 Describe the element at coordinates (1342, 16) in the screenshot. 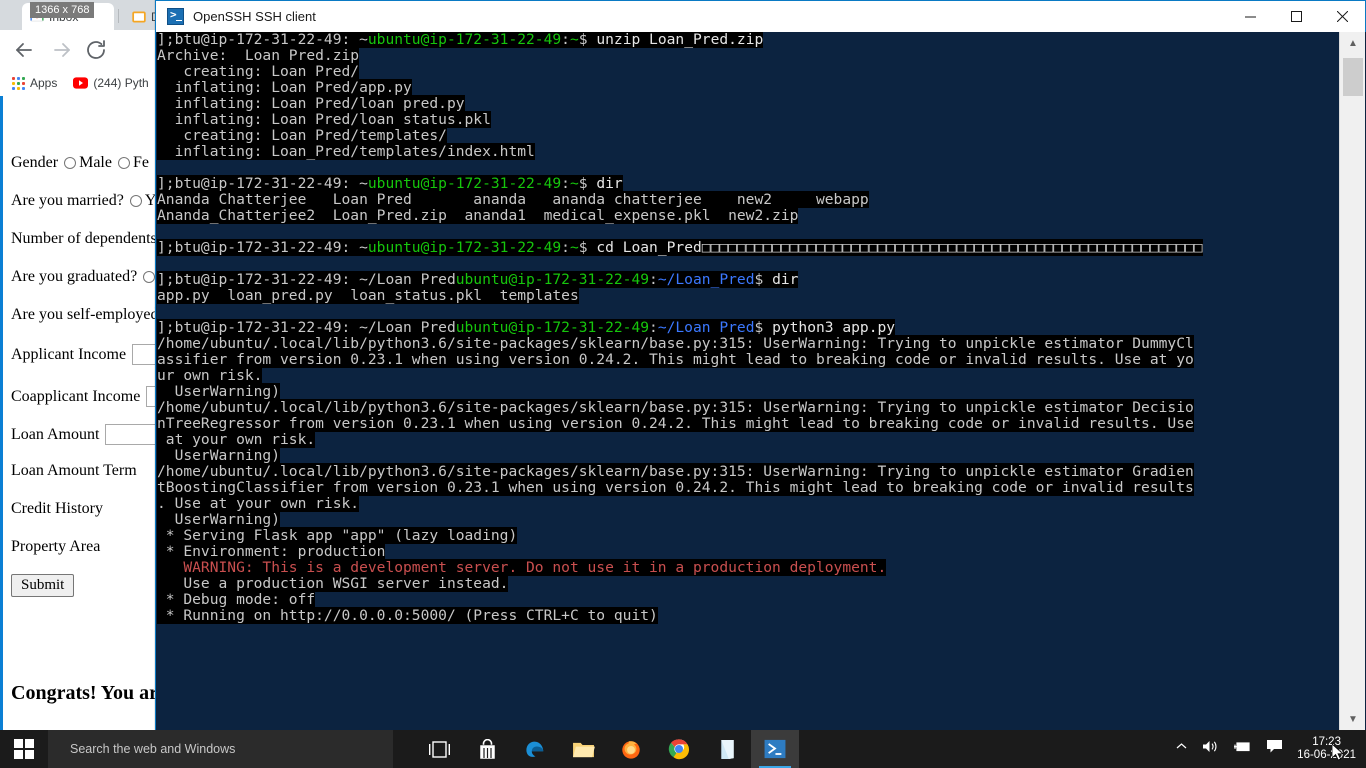

I see `close-button` at that location.